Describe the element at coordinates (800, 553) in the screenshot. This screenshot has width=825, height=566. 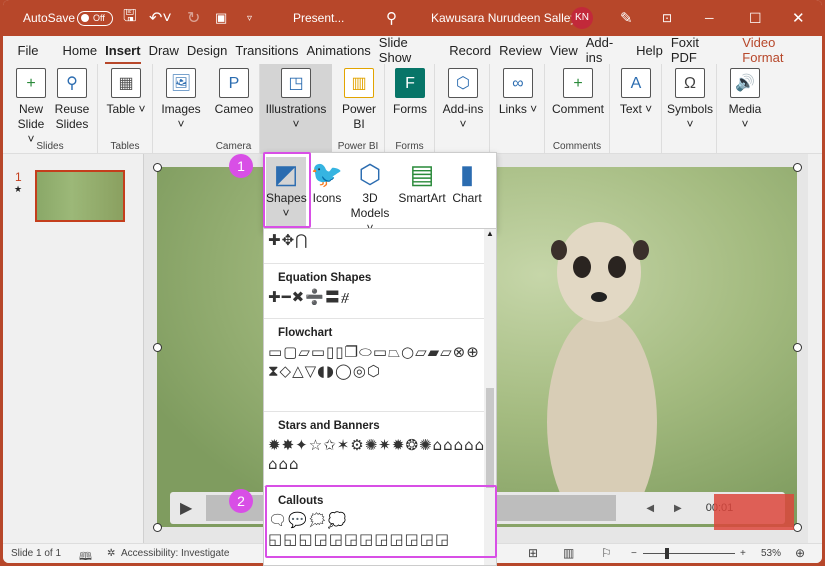
I see `fit-to-window-icon: ⊕` at that location.